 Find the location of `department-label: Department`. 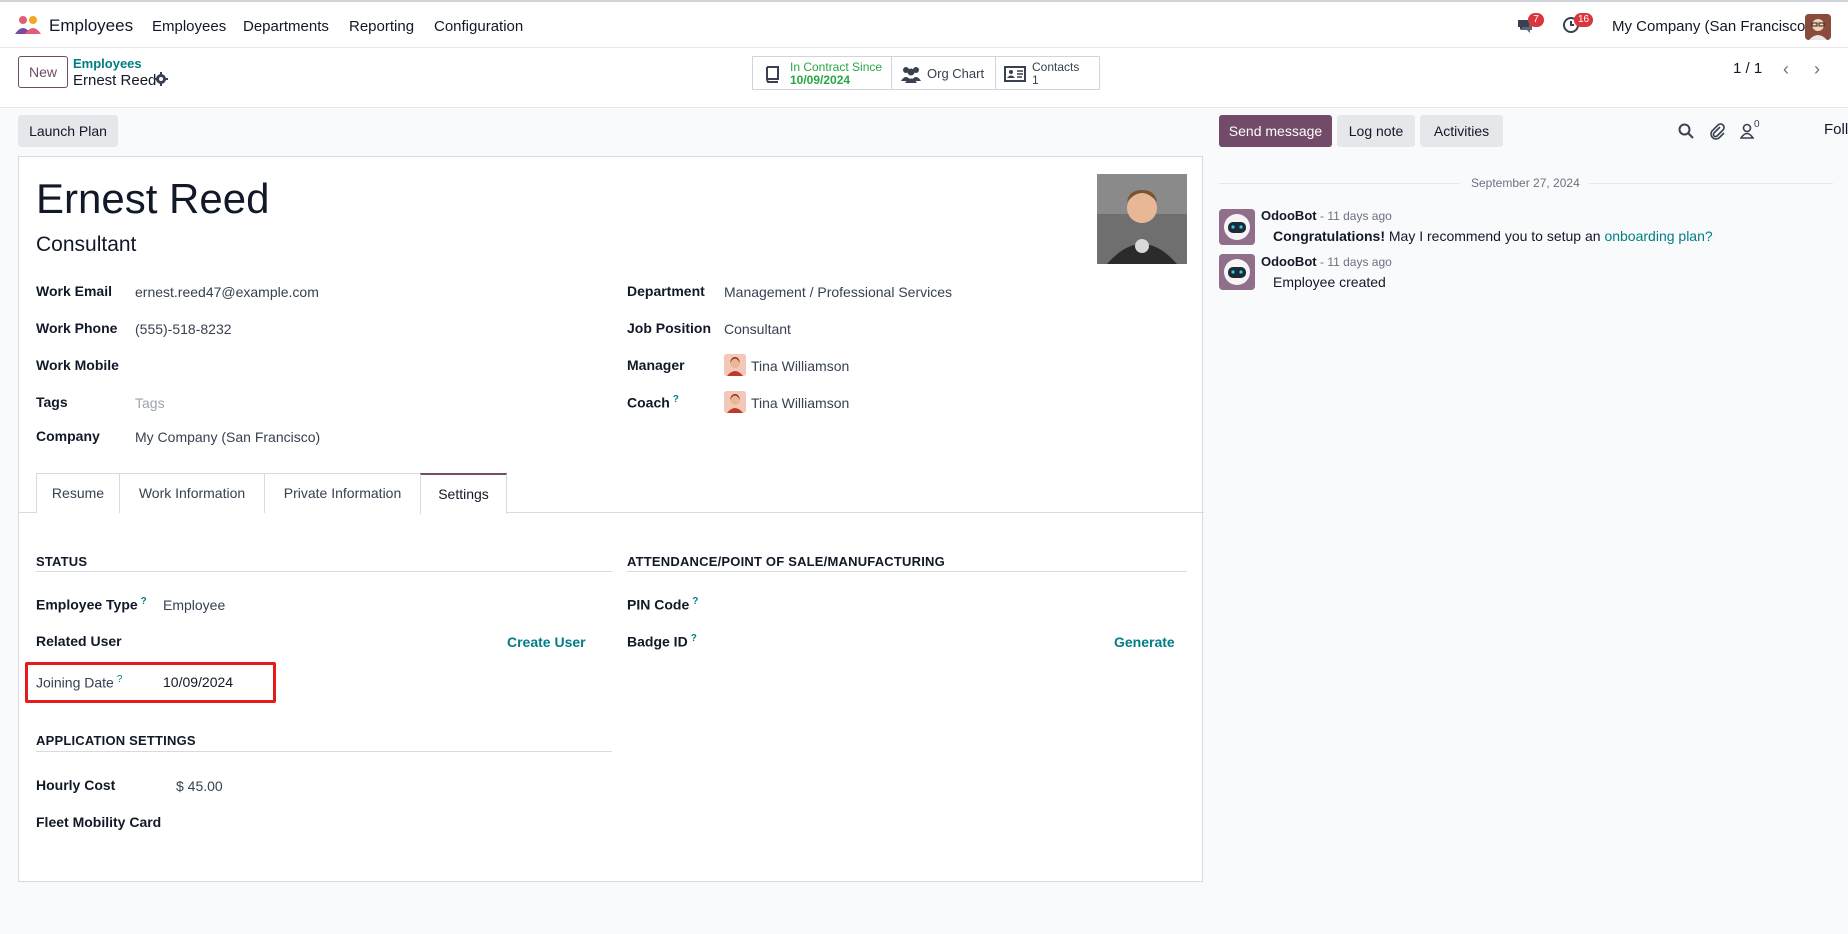

department-label: Department is located at coordinates (666, 291).